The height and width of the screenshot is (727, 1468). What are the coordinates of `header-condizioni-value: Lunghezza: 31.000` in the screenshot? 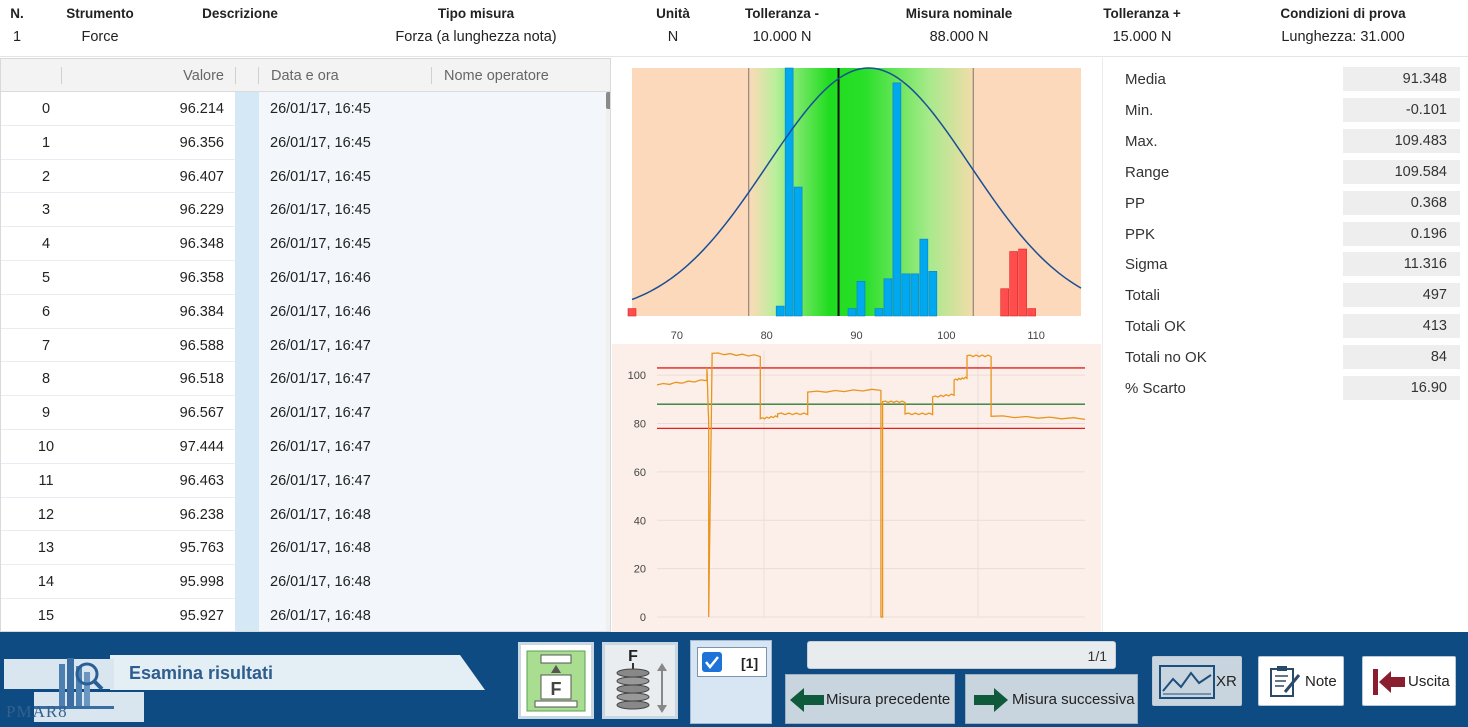 It's located at (1343, 37).